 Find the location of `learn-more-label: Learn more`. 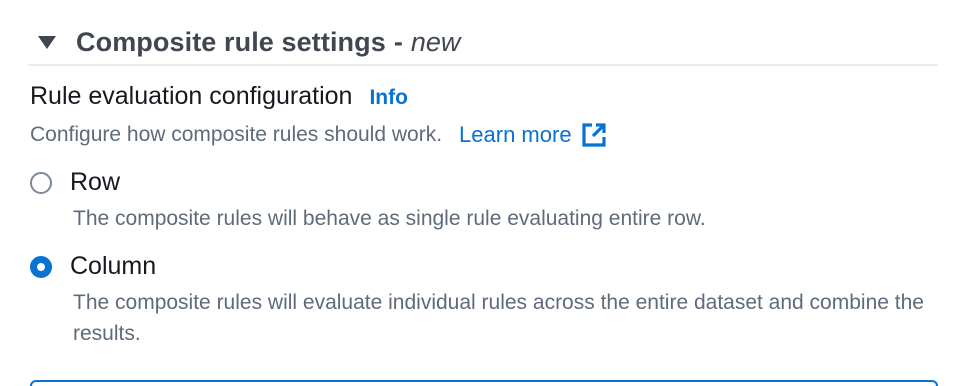

learn-more-label: Learn more is located at coordinates (515, 134).